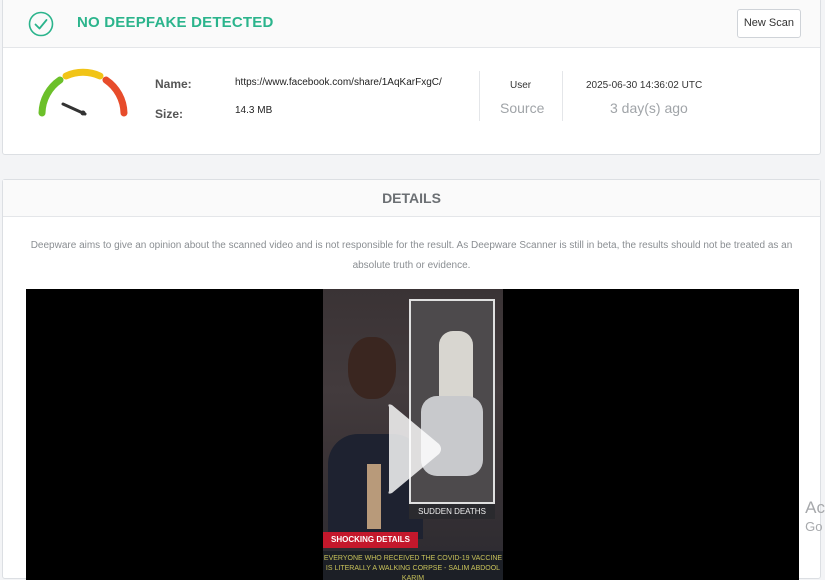  What do you see at coordinates (522, 108) in the screenshot?
I see `source-label: Source` at bounding box center [522, 108].